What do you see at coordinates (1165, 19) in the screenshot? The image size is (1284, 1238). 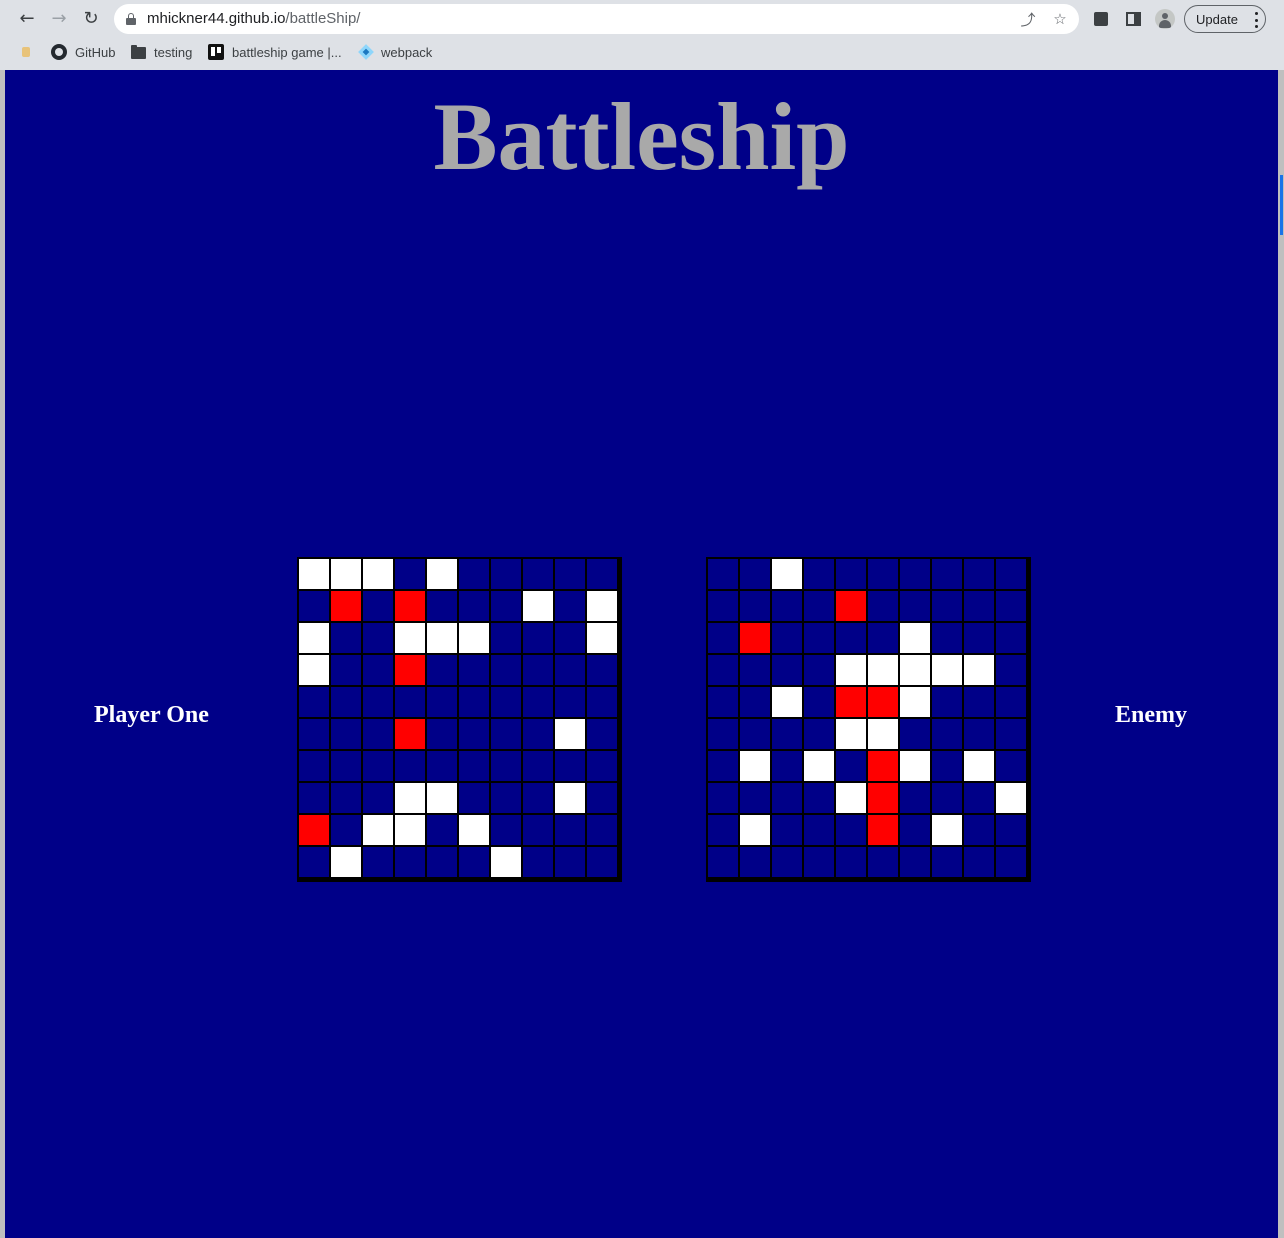 I see `profile-avatar-icon` at bounding box center [1165, 19].